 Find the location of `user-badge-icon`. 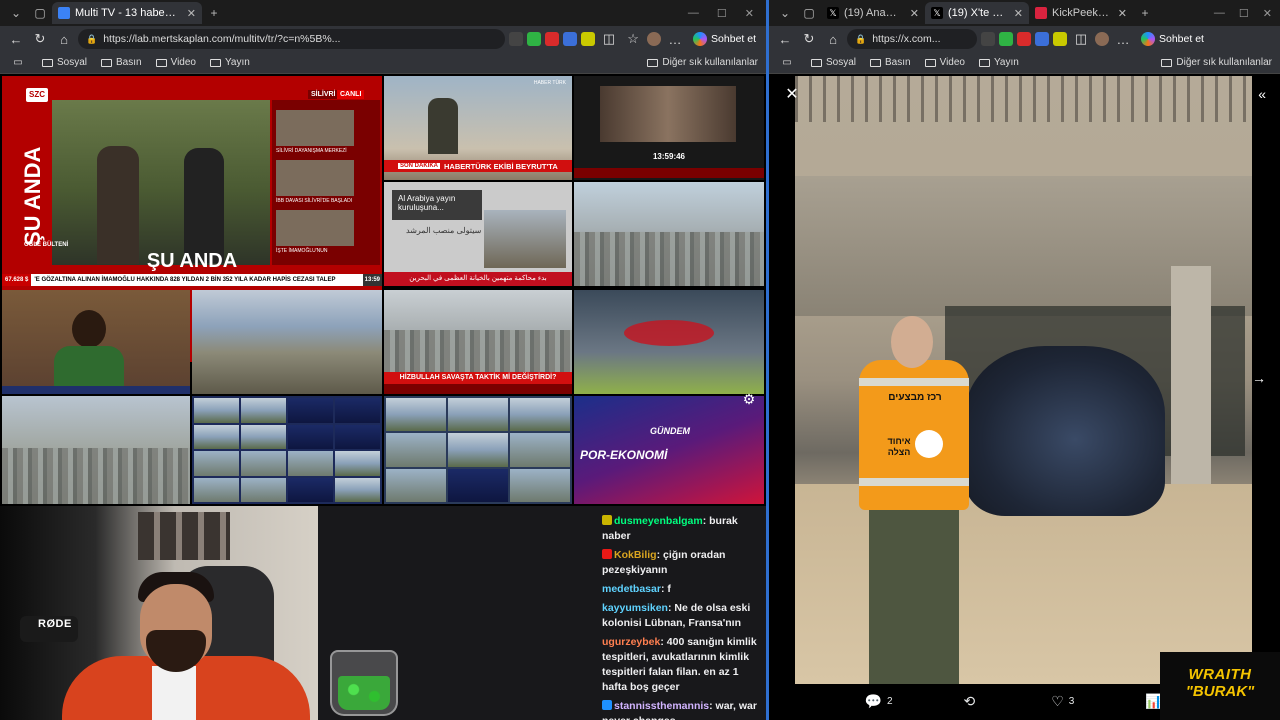

user-badge-icon is located at coordinates (607, 705).